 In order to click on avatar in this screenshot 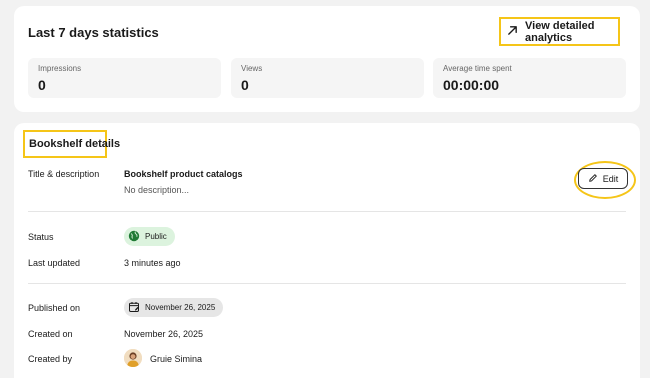, I will do `click(133, 358)`.